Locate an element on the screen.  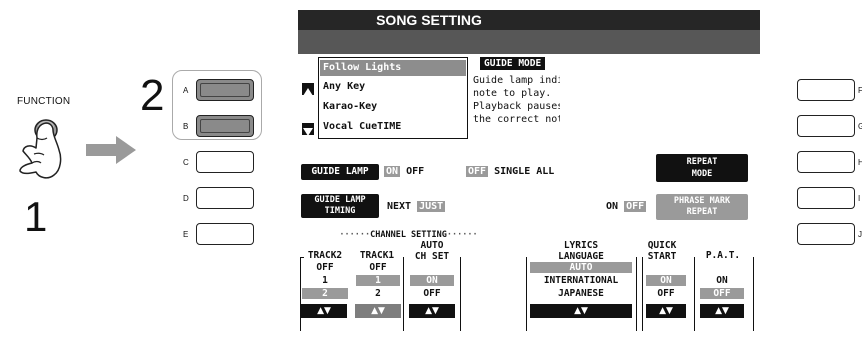
description-line-2: note to play. is located at coordinates (512, 93).